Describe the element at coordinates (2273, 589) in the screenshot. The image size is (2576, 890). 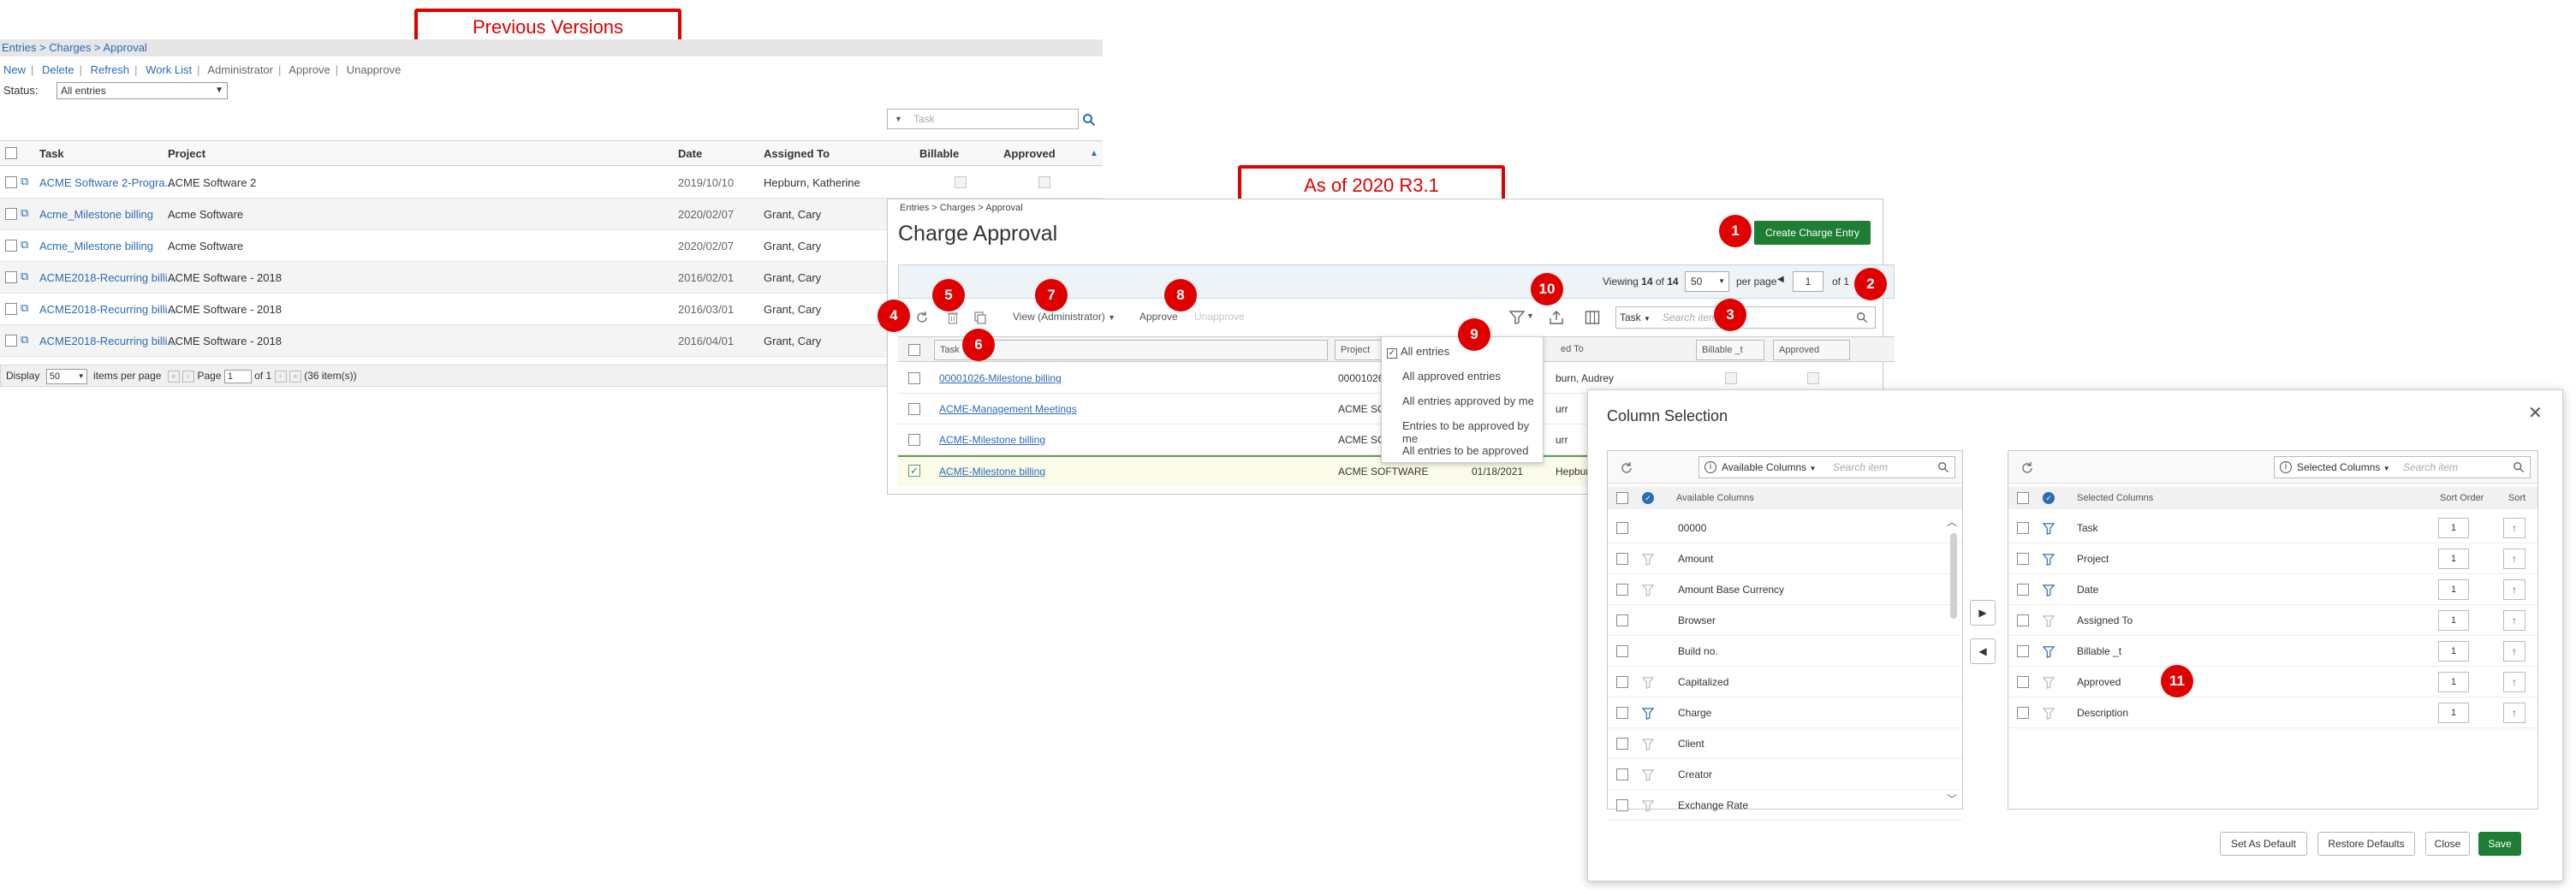
I see `selected-column-item: Date 1 ↑` at that location.